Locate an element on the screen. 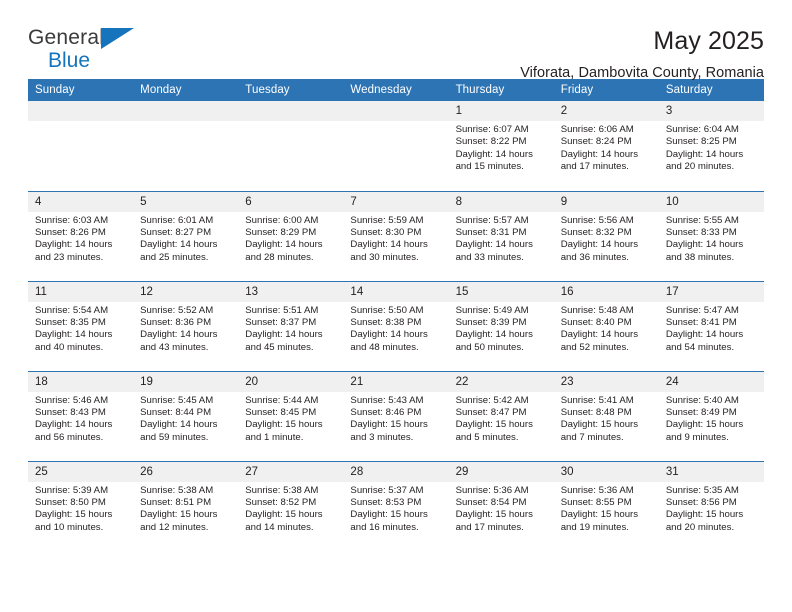 The image size is (792, 612). sunrise-time: Sunrise: 6:00 AM is located at coordinates (282, 220).